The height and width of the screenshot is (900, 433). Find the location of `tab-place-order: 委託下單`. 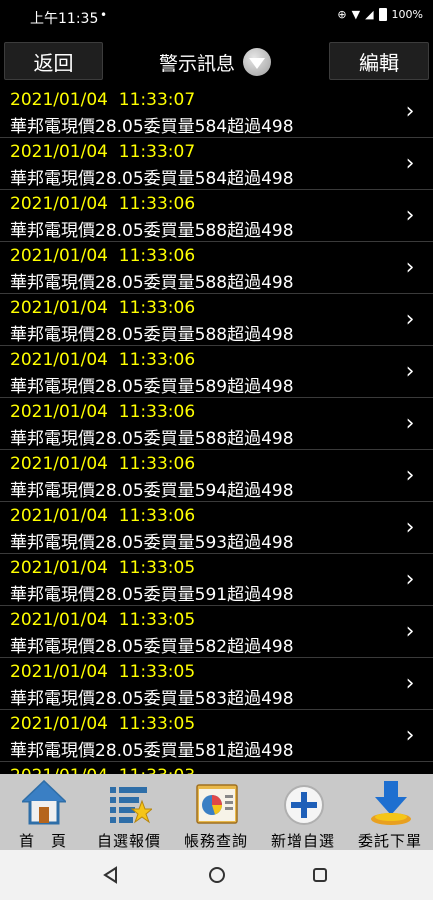

tab-place-order: 委託下單 is located at coordinates (390, 812).